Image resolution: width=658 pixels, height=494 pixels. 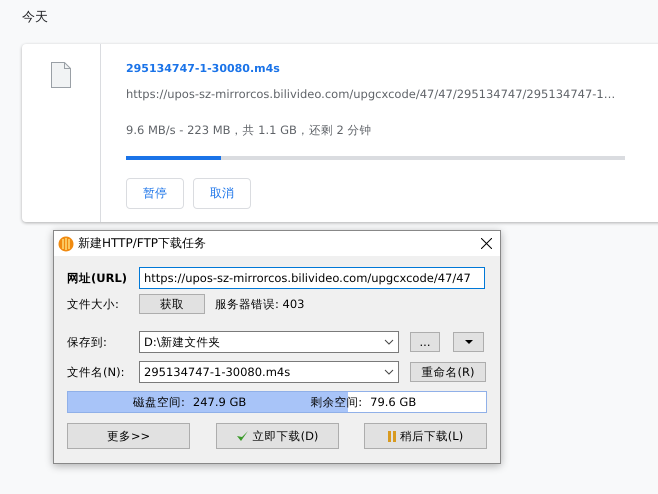 What do you see at coordinates (128, 436) in the screenshot?
I see `dialog-button: 更多>>` at bounding box center [128, 436].